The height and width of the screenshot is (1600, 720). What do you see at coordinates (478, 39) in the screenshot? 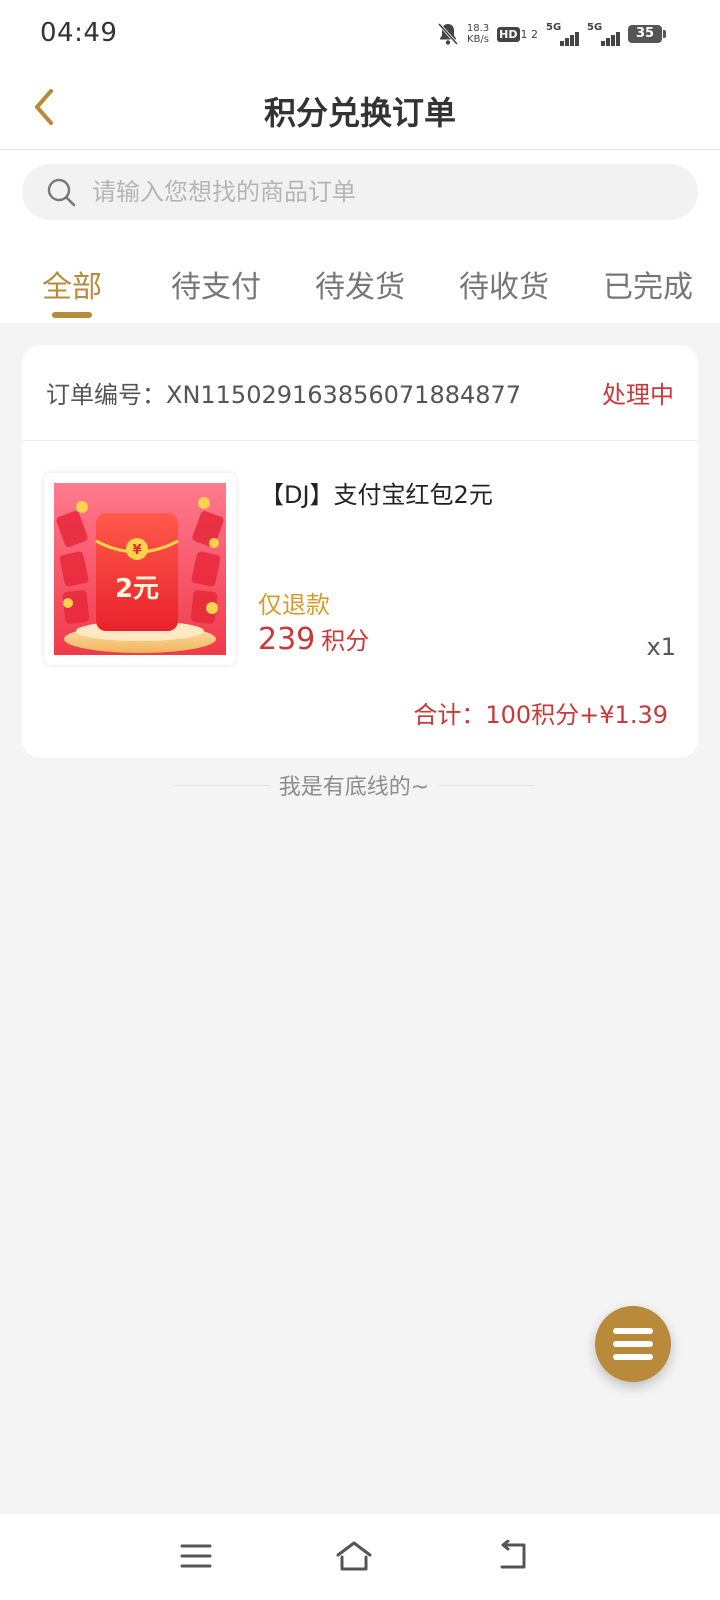
I see `net-speed-unit: KB/s` at bounding box center [478, 39].